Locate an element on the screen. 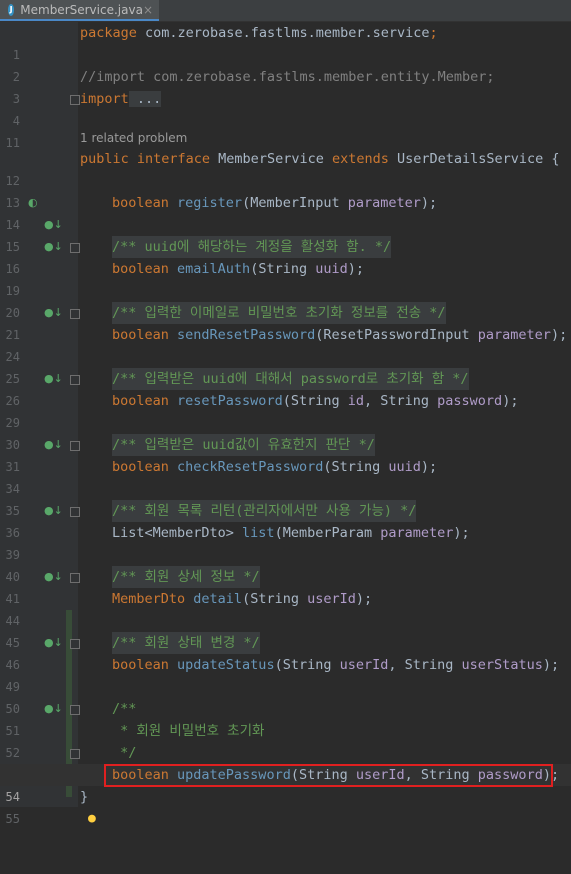  lightbulb-icon: ● is located at coordinates (92, 819).